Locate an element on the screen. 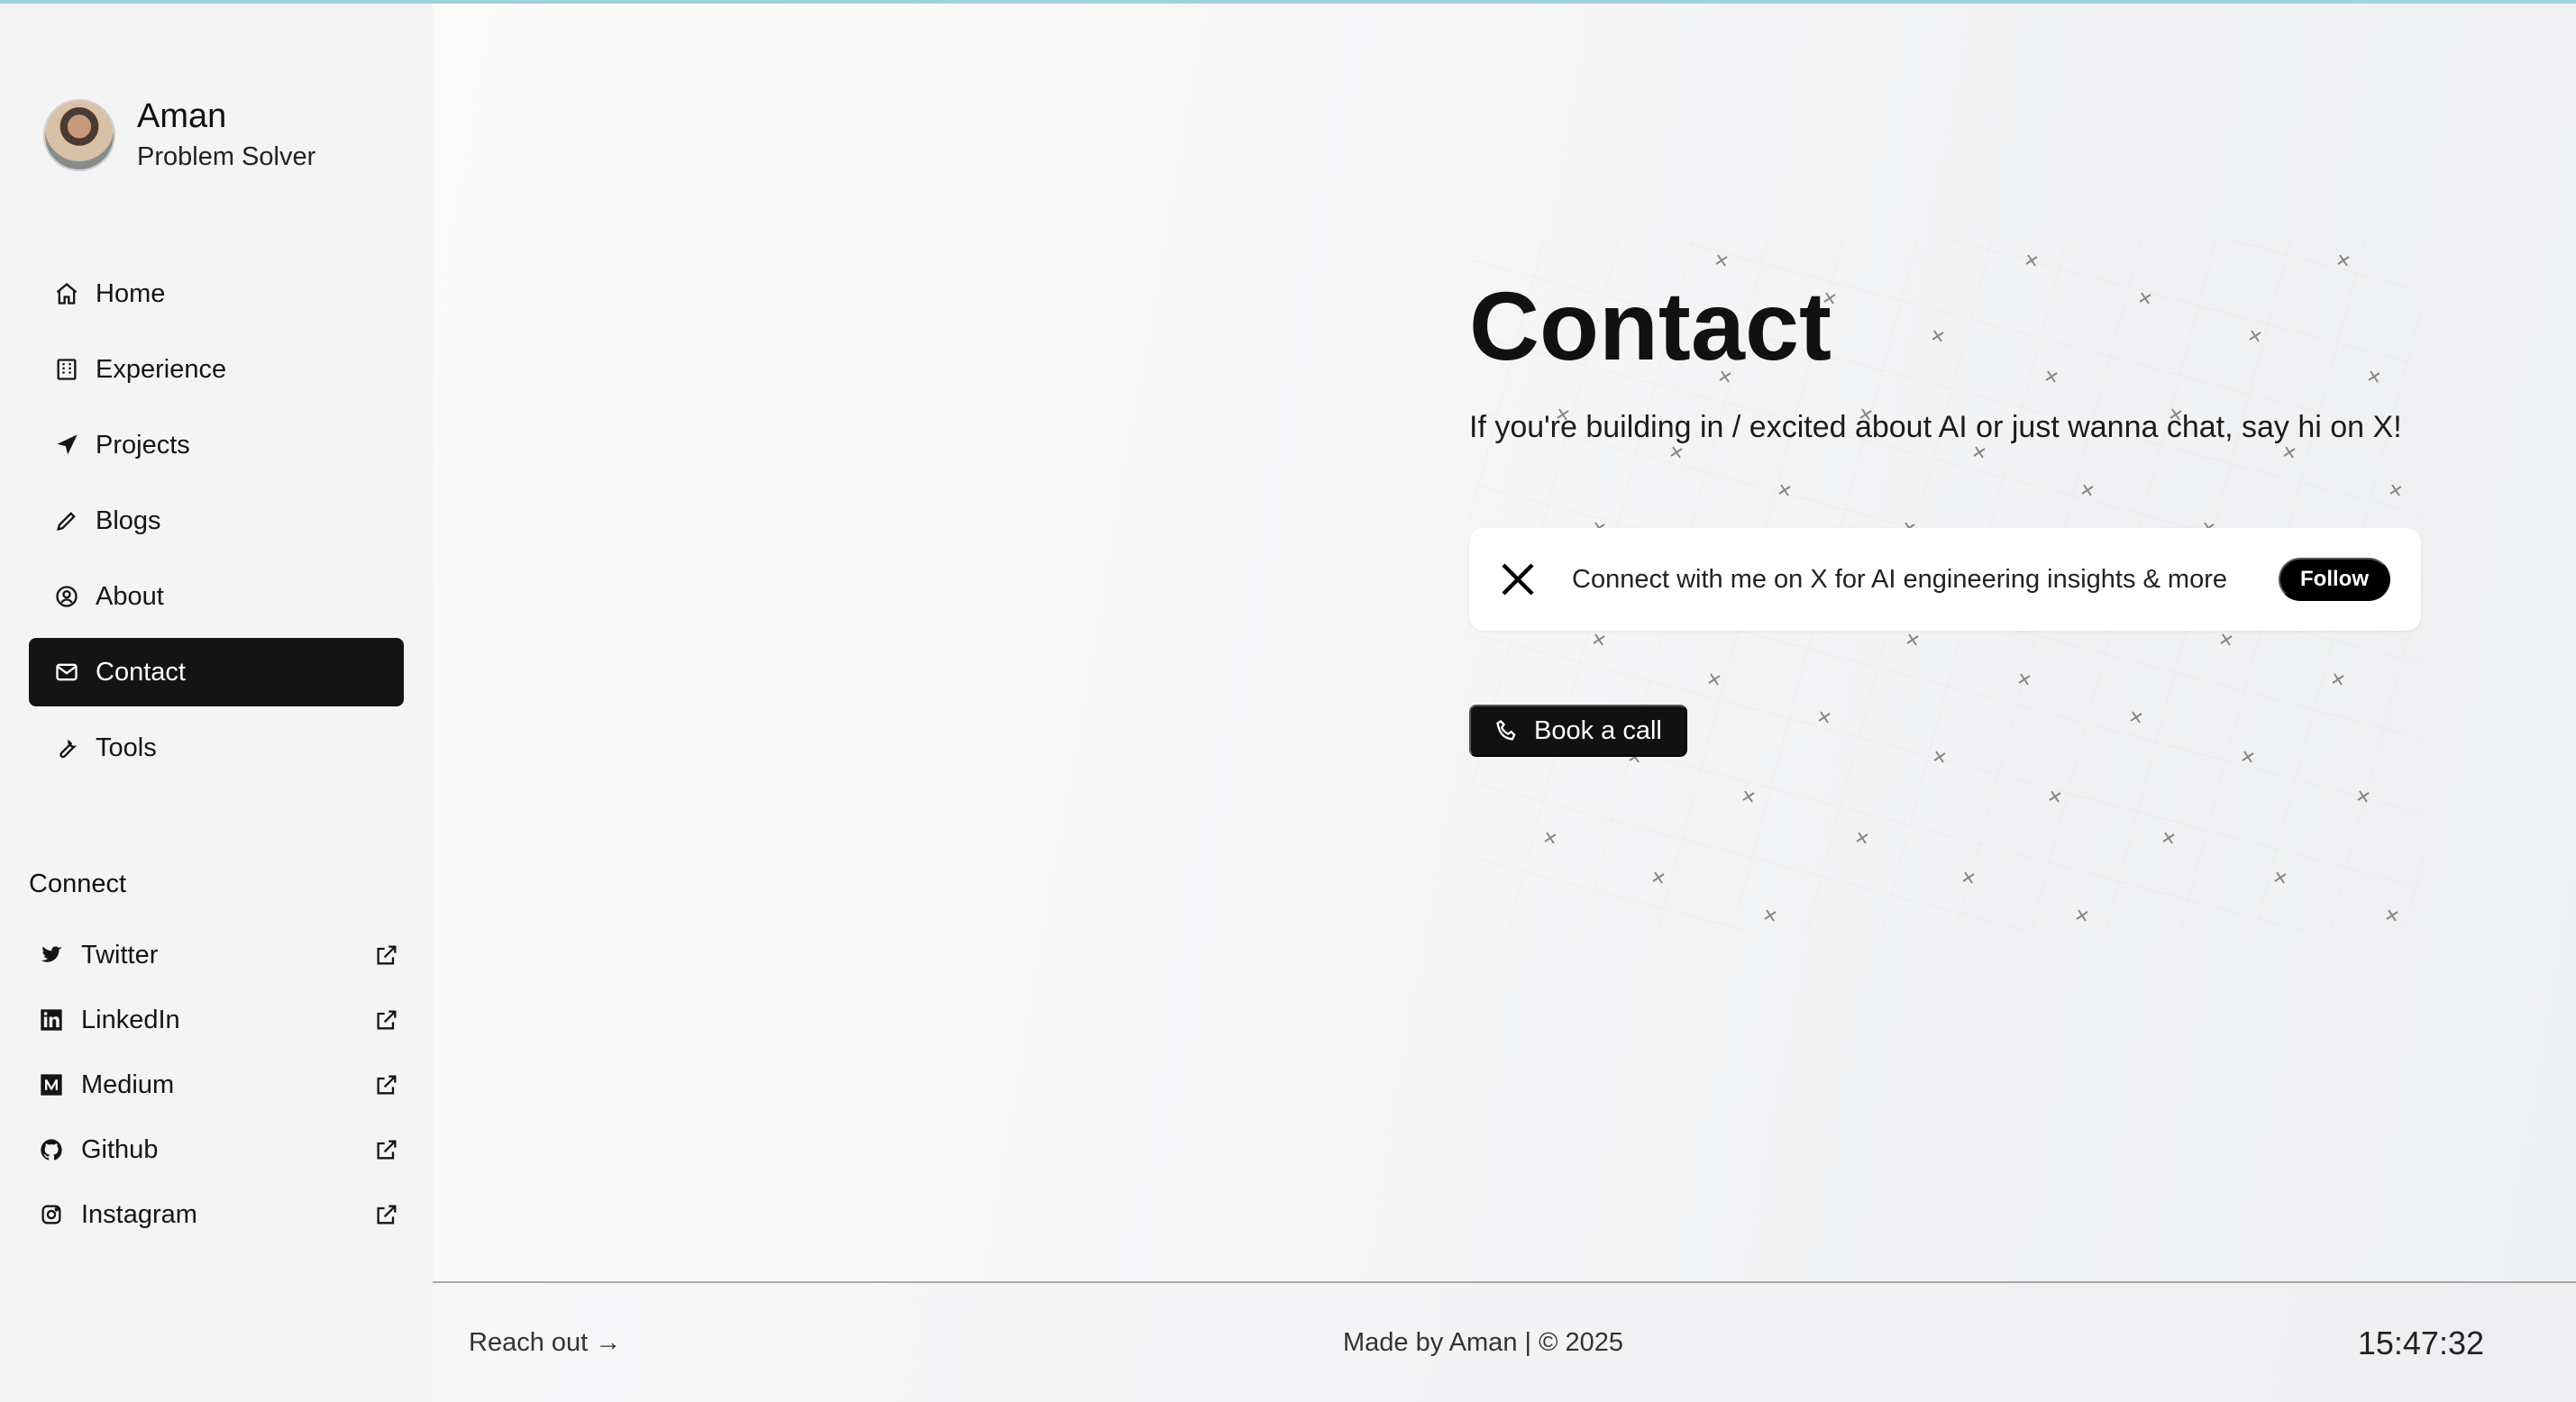 This screenshot has width=2576, height=1402. follow-button: Follow is located at coordinates (2334, 579).